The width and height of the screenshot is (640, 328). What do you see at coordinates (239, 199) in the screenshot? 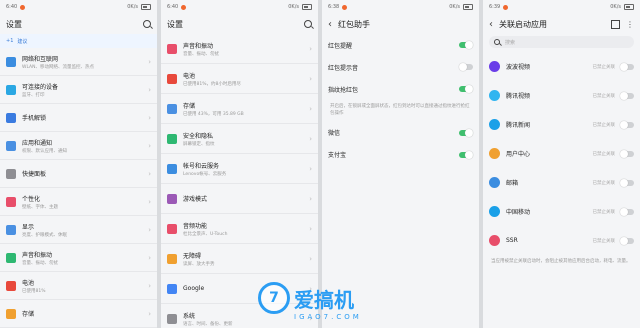
I see `settings-item: 游戏模式 ›` at bounding box center [239, 199].